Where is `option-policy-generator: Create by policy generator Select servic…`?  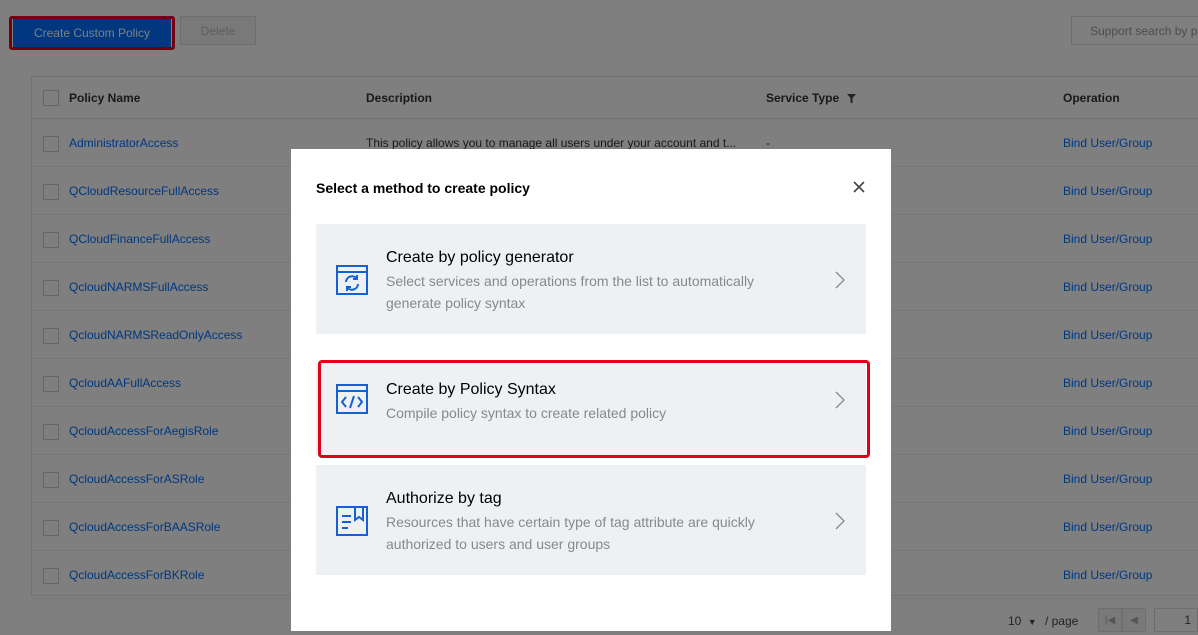
option-policy-generator: Create by policy generator Select servic… is located at coordinates (591, 279).